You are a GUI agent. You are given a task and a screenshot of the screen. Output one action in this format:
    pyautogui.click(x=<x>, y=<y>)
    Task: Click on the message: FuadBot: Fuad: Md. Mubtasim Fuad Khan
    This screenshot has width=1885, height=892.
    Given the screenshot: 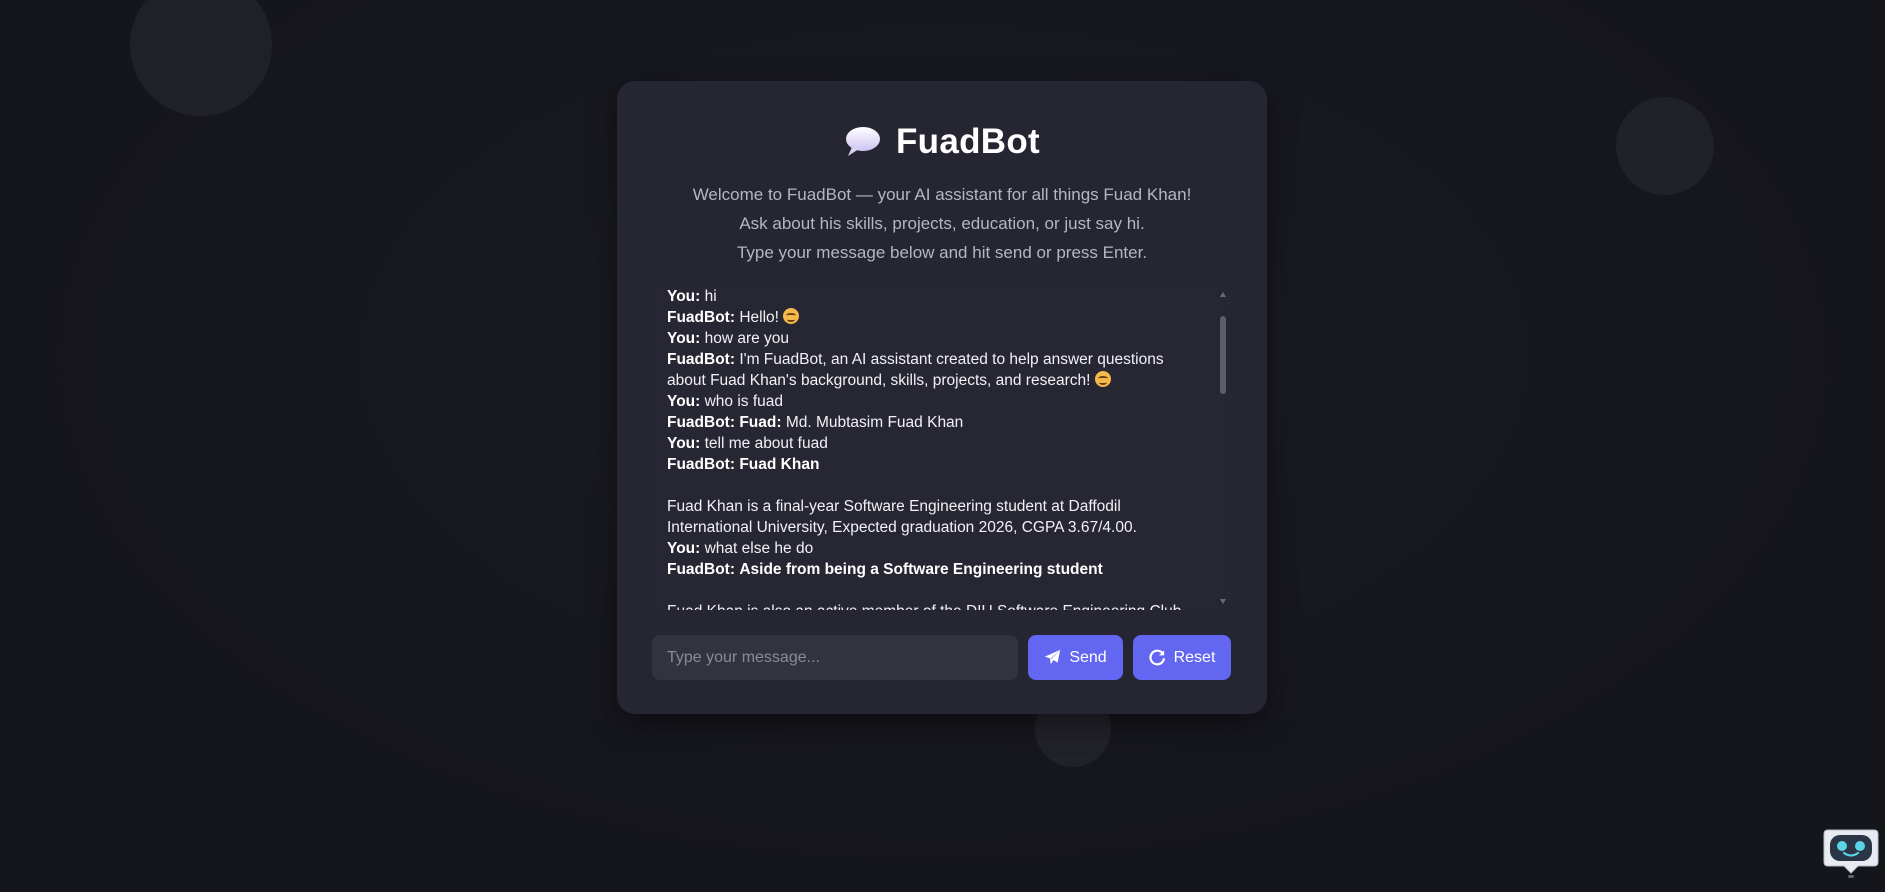 What is the action you would take?
    pyautogui.click(x=936, y=422)
    